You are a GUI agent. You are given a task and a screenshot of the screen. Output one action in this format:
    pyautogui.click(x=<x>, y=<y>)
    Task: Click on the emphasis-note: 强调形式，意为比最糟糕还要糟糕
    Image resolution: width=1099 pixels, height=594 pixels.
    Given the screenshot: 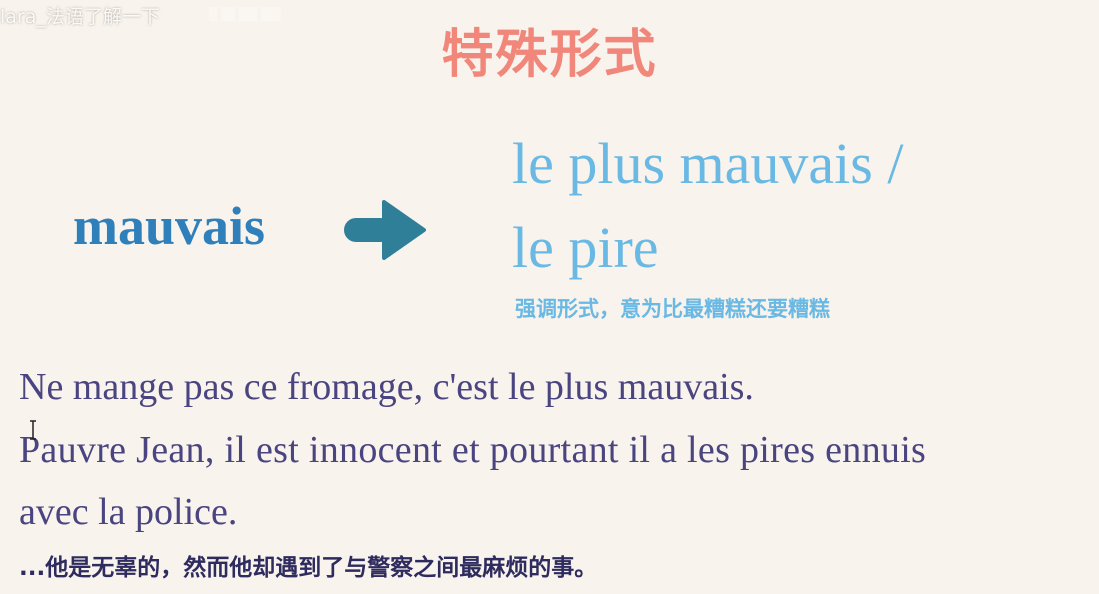 What is the action you would take?
    pyautogui.click(x=672, y=309)
    